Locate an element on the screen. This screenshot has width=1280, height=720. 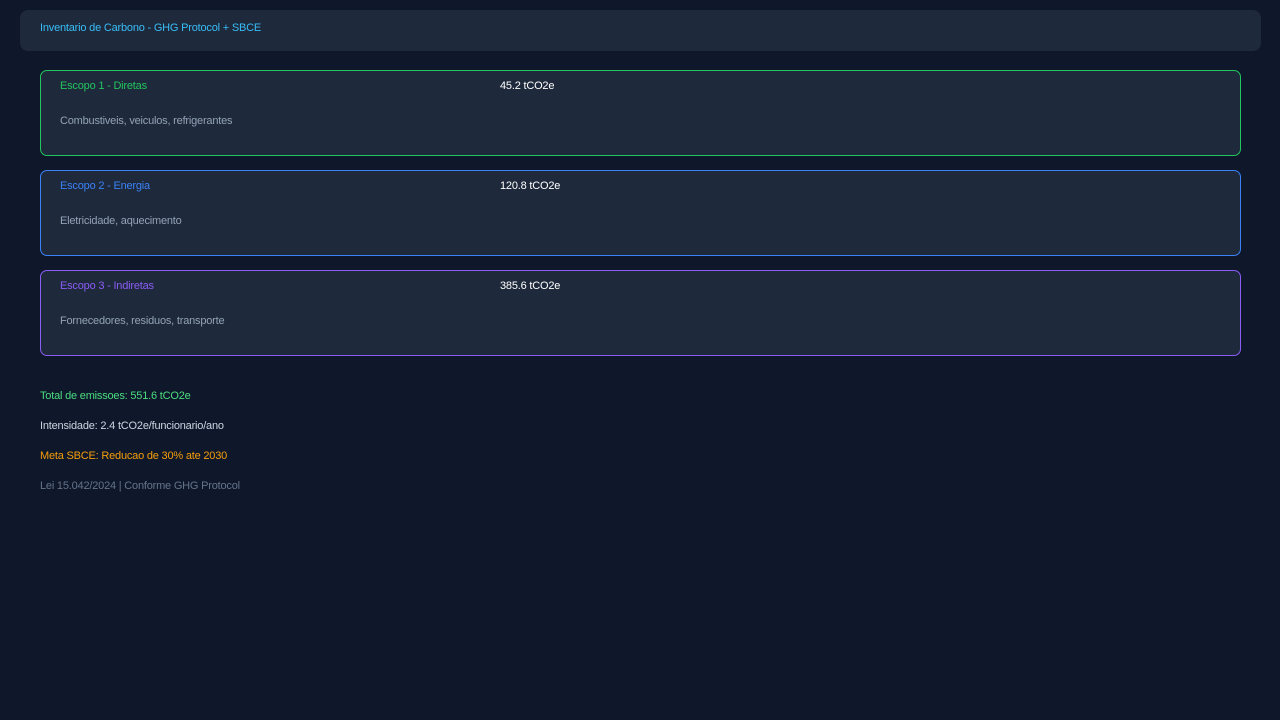
sbce-goal: Meta SBCE: Reducao de 30% ate 2030 is located at coordinates (134, 456).